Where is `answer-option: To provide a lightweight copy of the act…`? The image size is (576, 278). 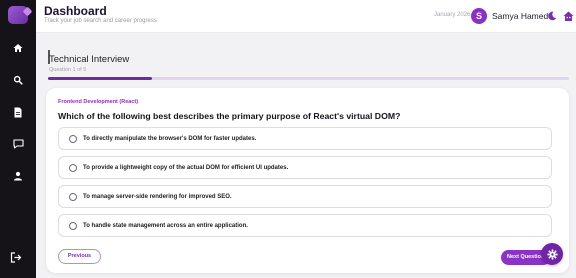
answer-option: To provide a lightweight copy of the act… is located at coordinates (305, 167).